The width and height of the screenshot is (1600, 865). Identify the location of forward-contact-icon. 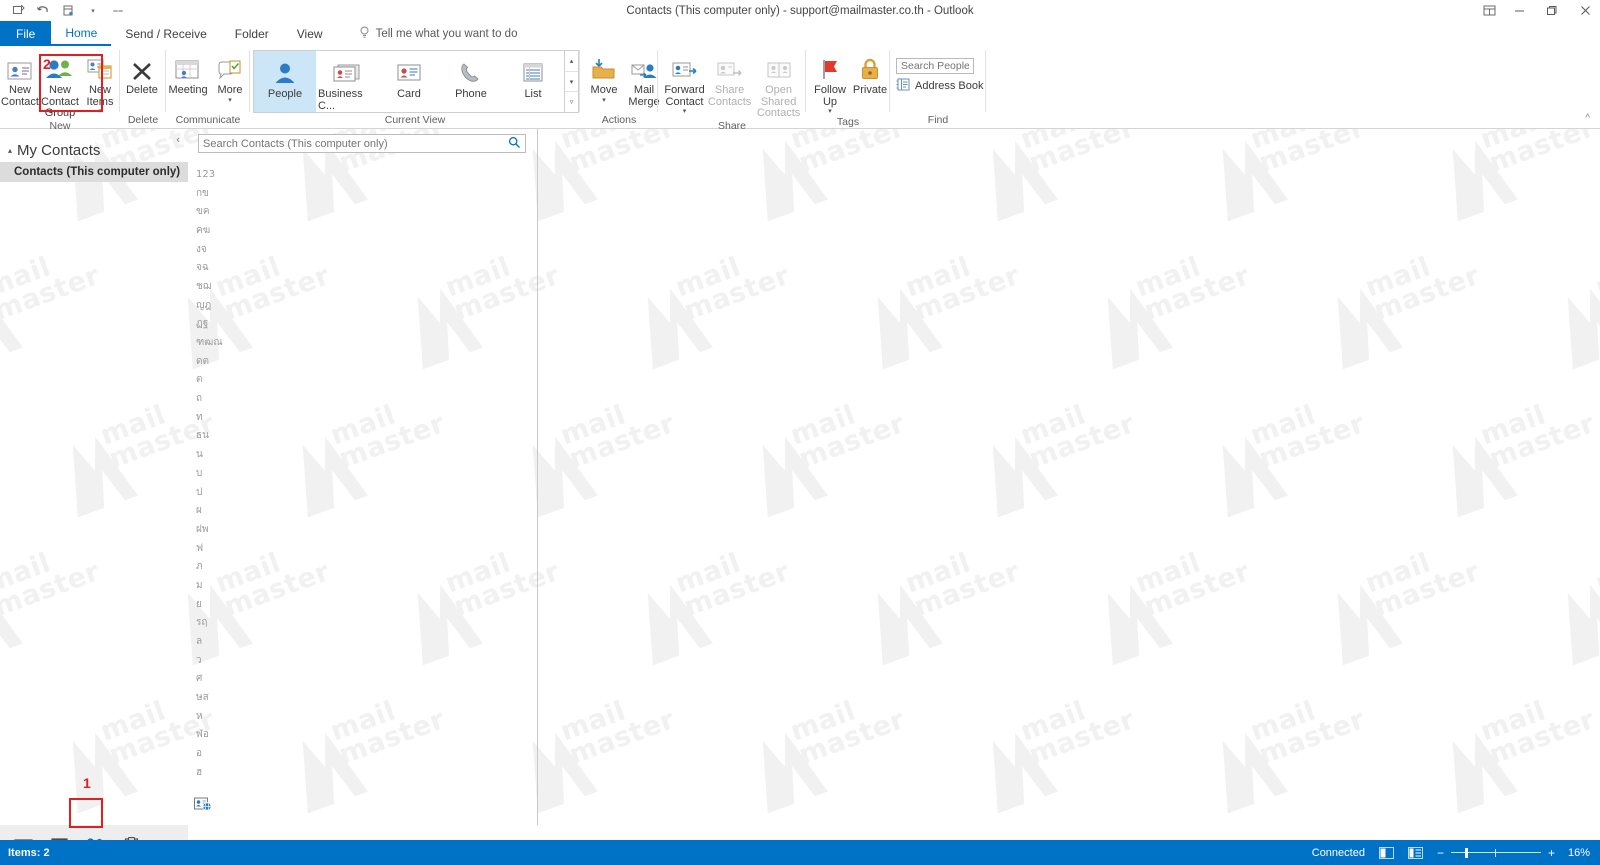
(685, 67).